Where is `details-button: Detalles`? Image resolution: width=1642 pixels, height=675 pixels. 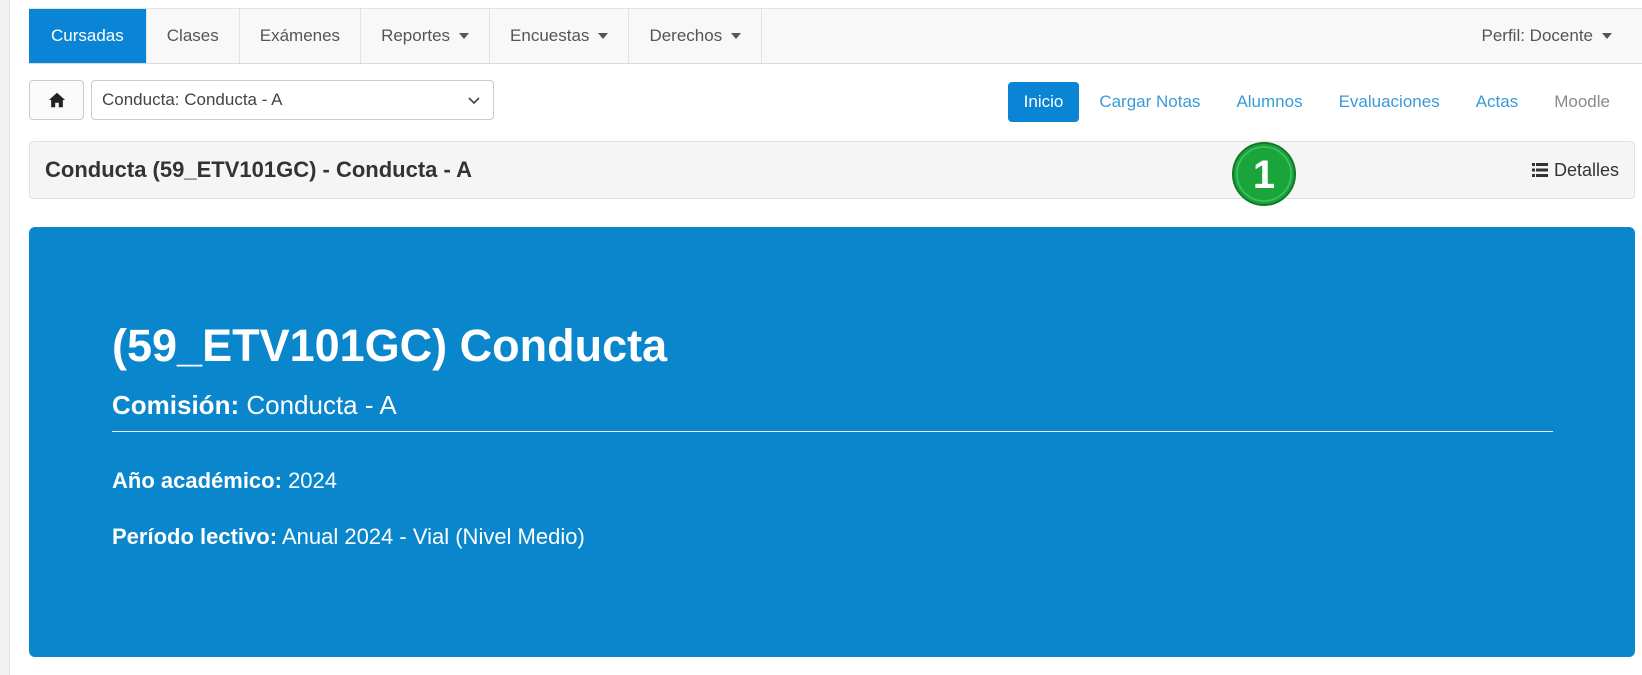
details-button: Detalles is located at coordinates (1575, 170).